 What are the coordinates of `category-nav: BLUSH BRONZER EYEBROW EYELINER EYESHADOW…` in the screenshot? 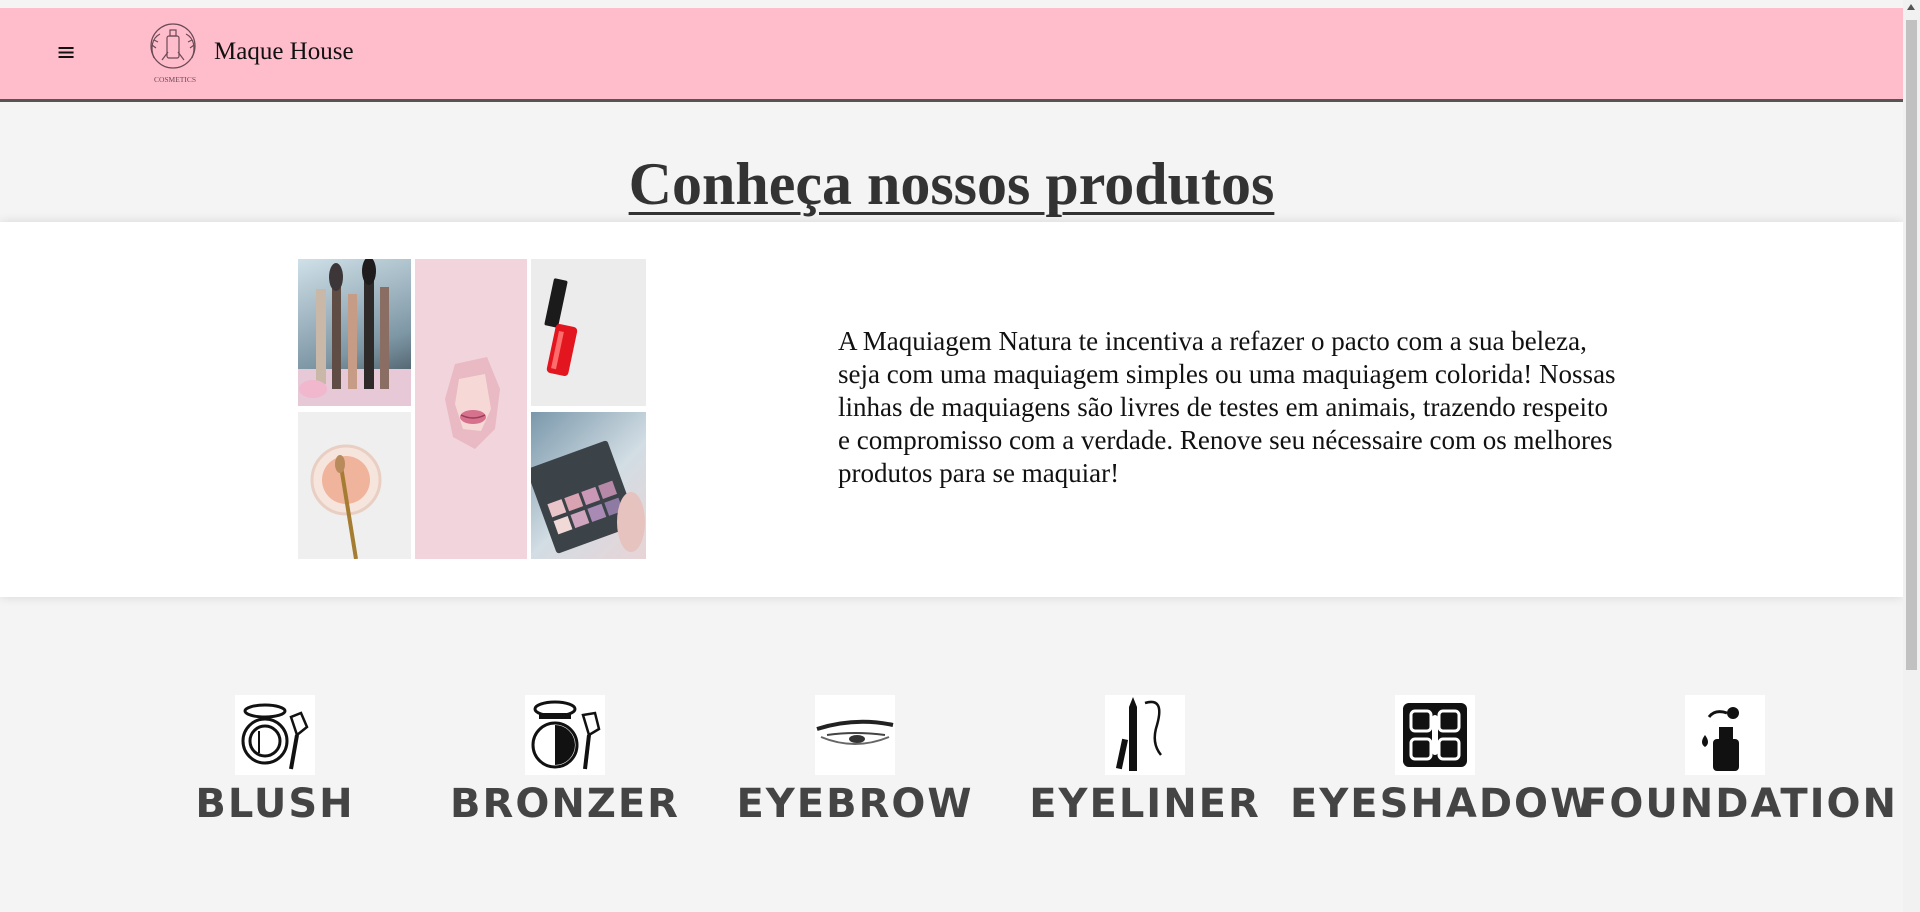 It's located at (1013, 765).